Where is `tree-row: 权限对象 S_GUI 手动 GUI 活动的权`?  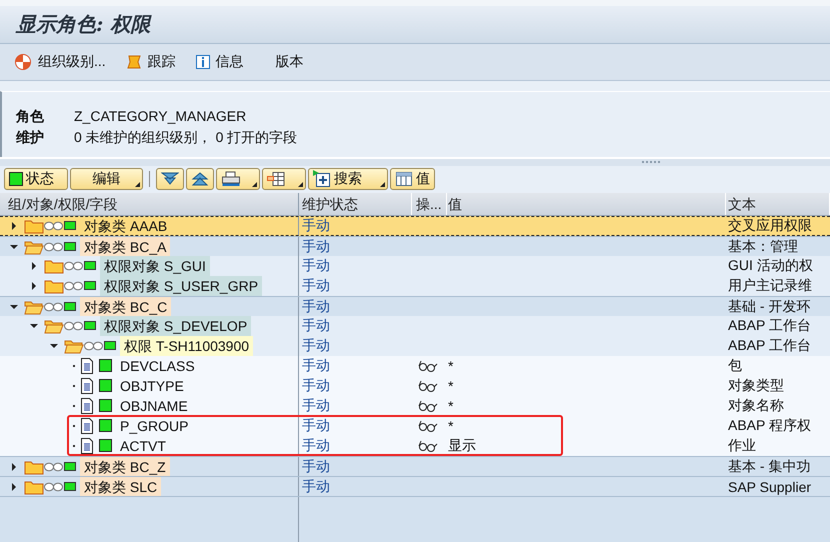
tree-row: 权限对象 S_GUI 手动 GUI 活动的权 is located at coordinates (415, 266).